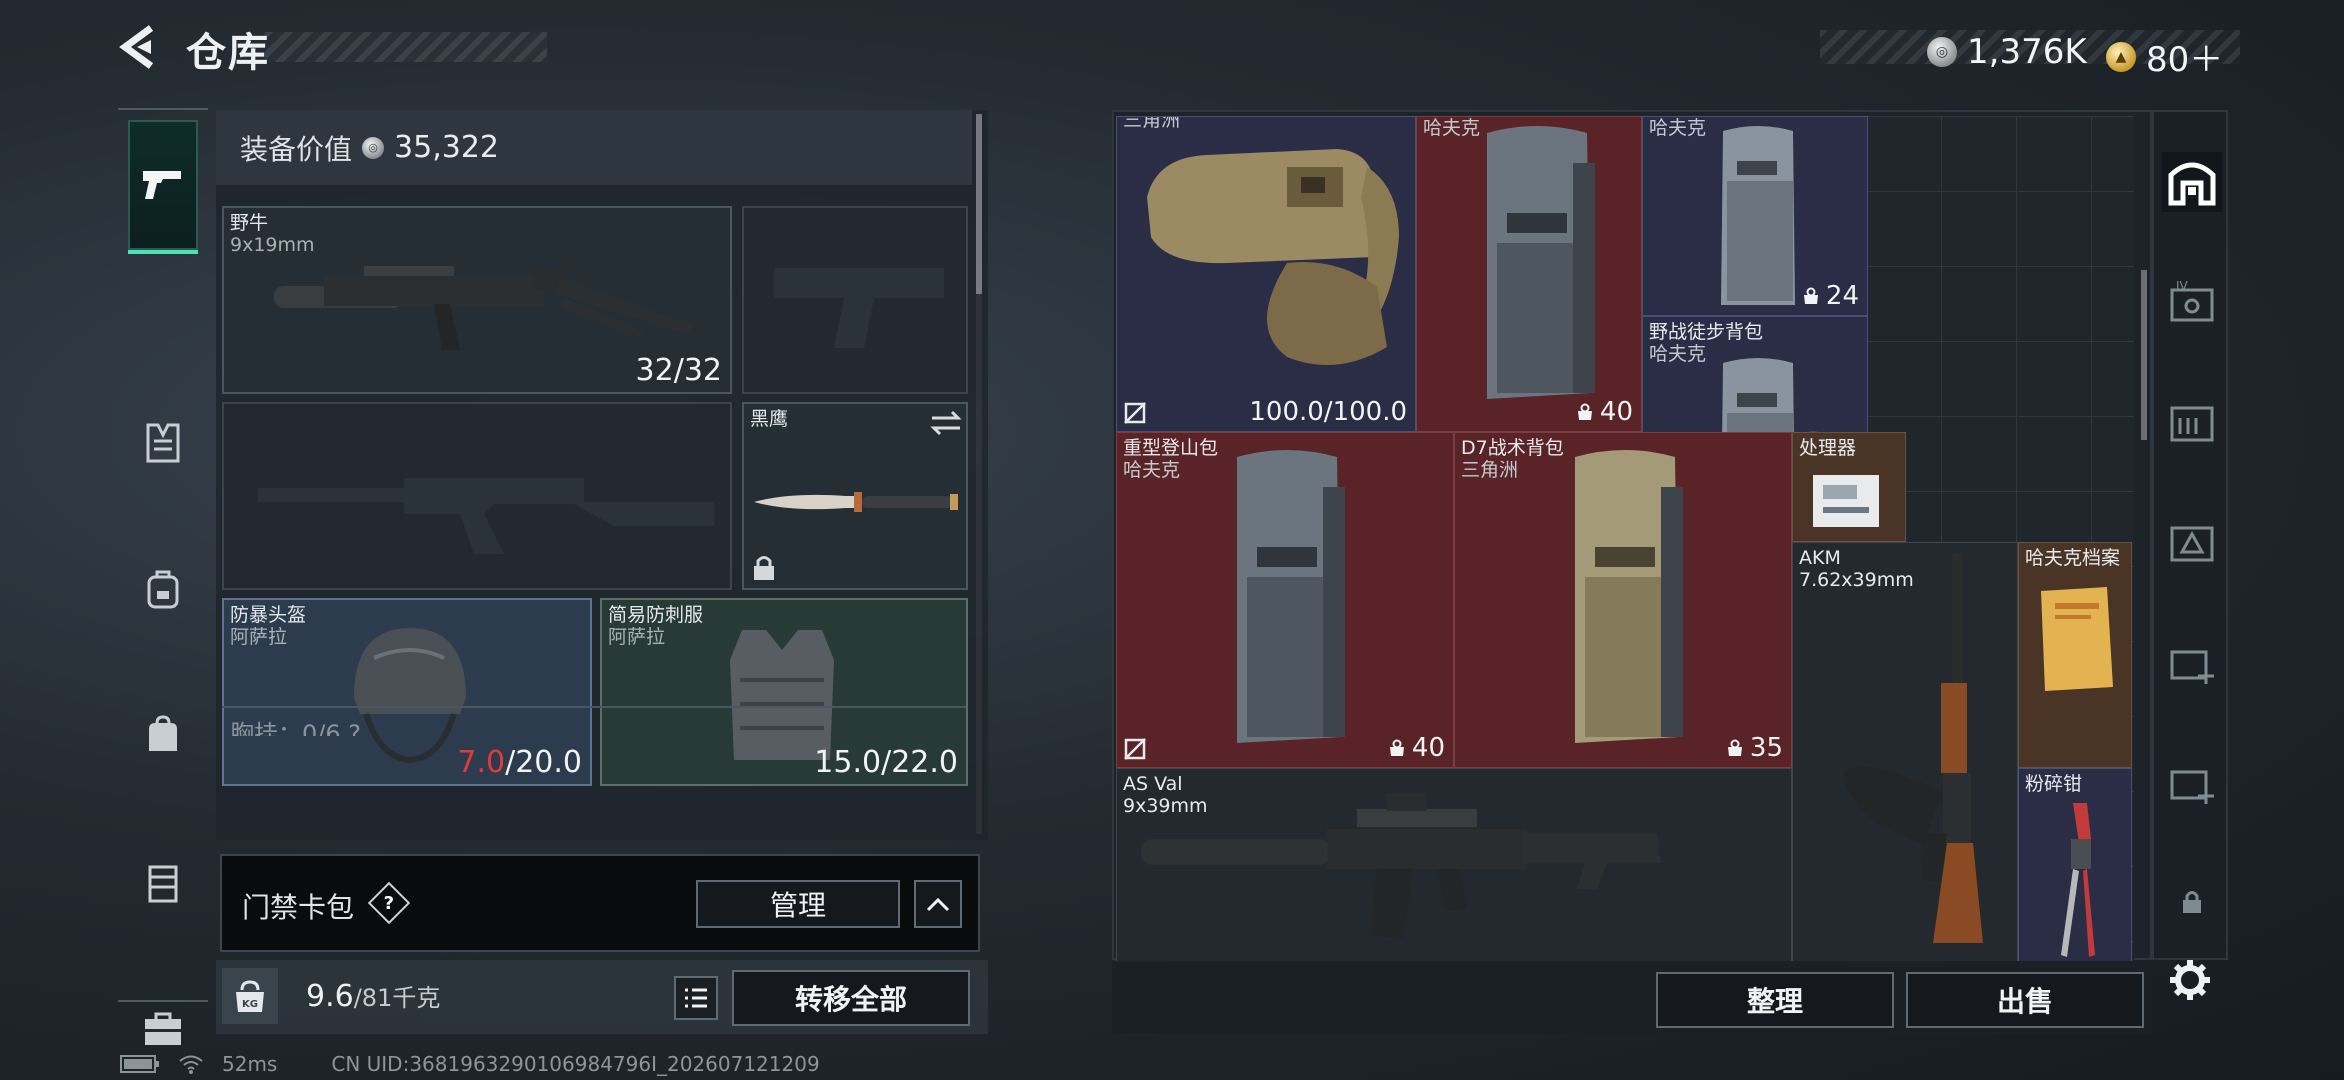 The image size is (2344, 1080). I want to click on equipment-scroll-thumb, so click(979, 204).